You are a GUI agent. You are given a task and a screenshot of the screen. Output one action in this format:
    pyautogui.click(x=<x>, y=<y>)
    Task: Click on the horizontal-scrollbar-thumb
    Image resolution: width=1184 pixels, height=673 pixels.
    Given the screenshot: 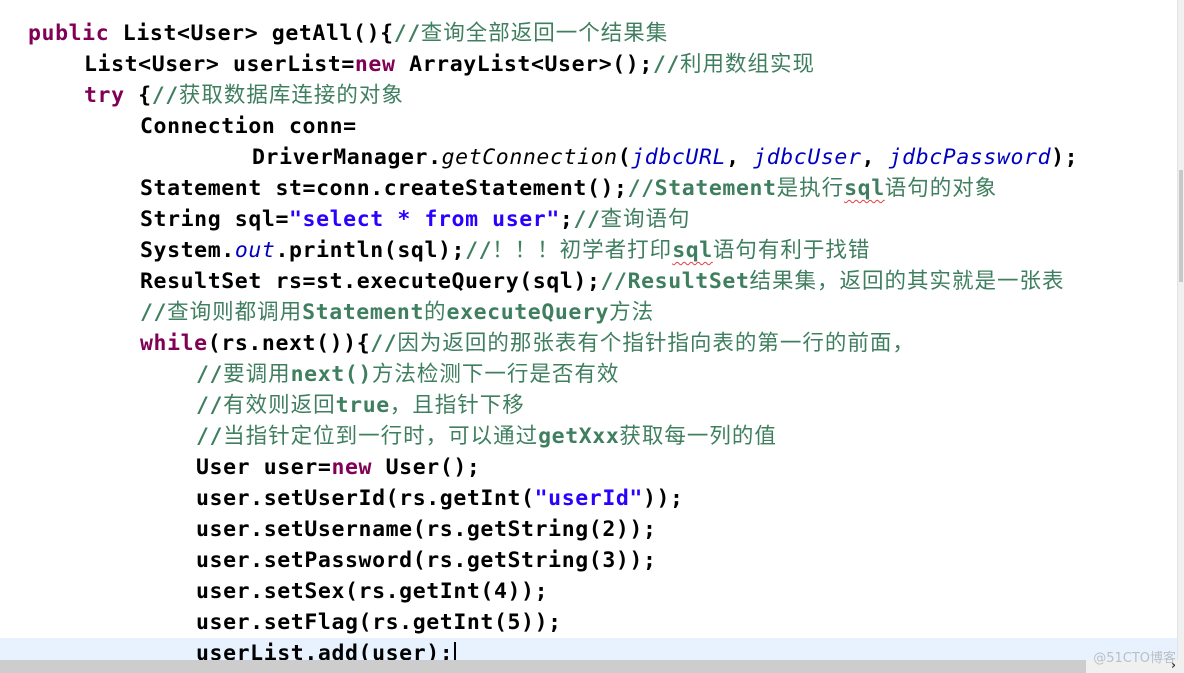 What is the action you would take?
    pyautogui.click(x=543, y=666)
    